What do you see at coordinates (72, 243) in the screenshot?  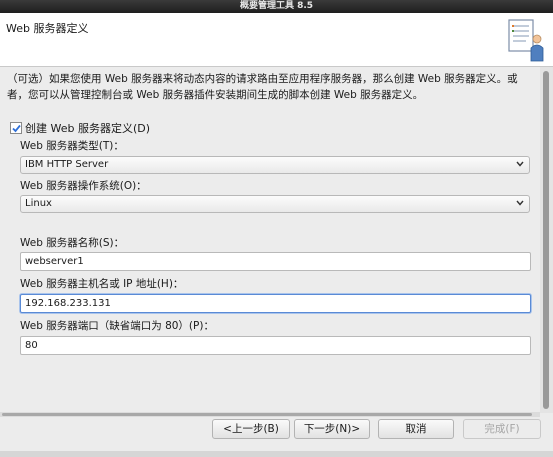 I see `server-name-label: Web 服务器名称(S)：` at bounding box center [72, 243].